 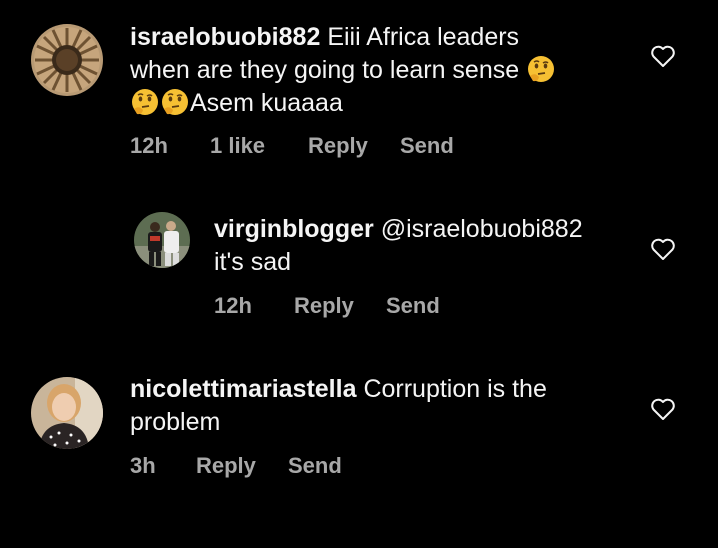 I want to click on comment-text-line1: Eiii Africa leaders, so click(x=423, y=37).